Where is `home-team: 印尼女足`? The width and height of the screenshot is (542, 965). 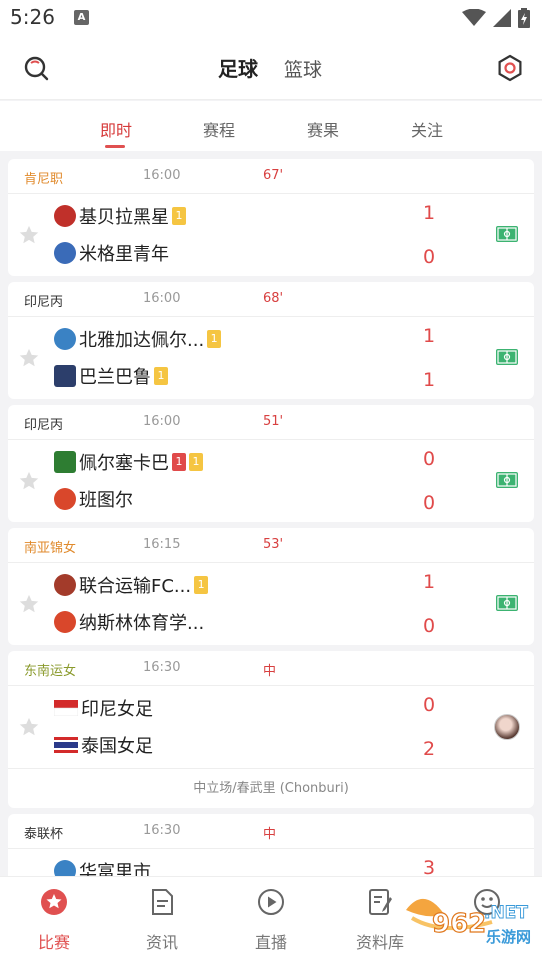
home-team: 印尼女足 is located at coordinates (103, 708).